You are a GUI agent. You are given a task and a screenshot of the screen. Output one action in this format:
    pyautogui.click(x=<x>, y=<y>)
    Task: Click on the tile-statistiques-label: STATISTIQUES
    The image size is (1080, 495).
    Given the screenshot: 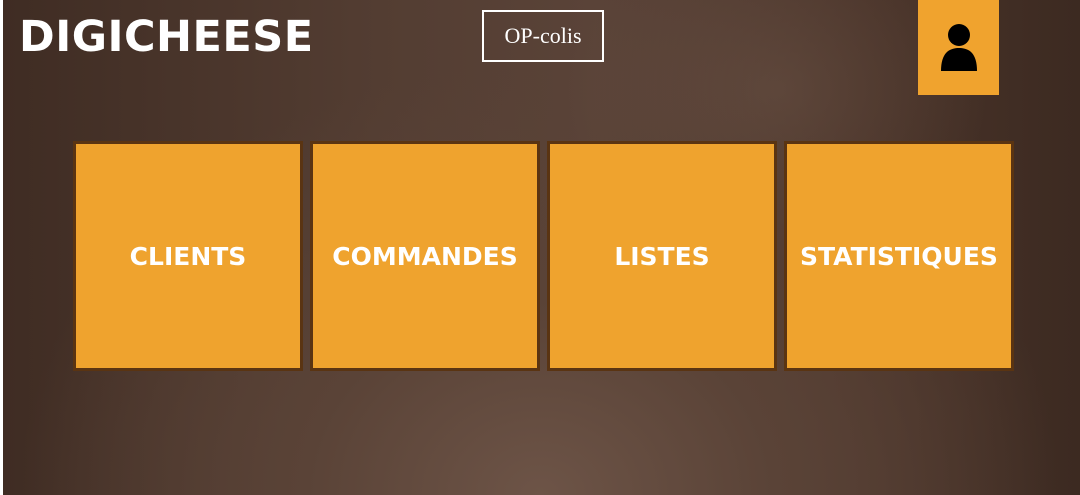 What is the action you would take?
    pyautogui.click(x=899, y=256)
    